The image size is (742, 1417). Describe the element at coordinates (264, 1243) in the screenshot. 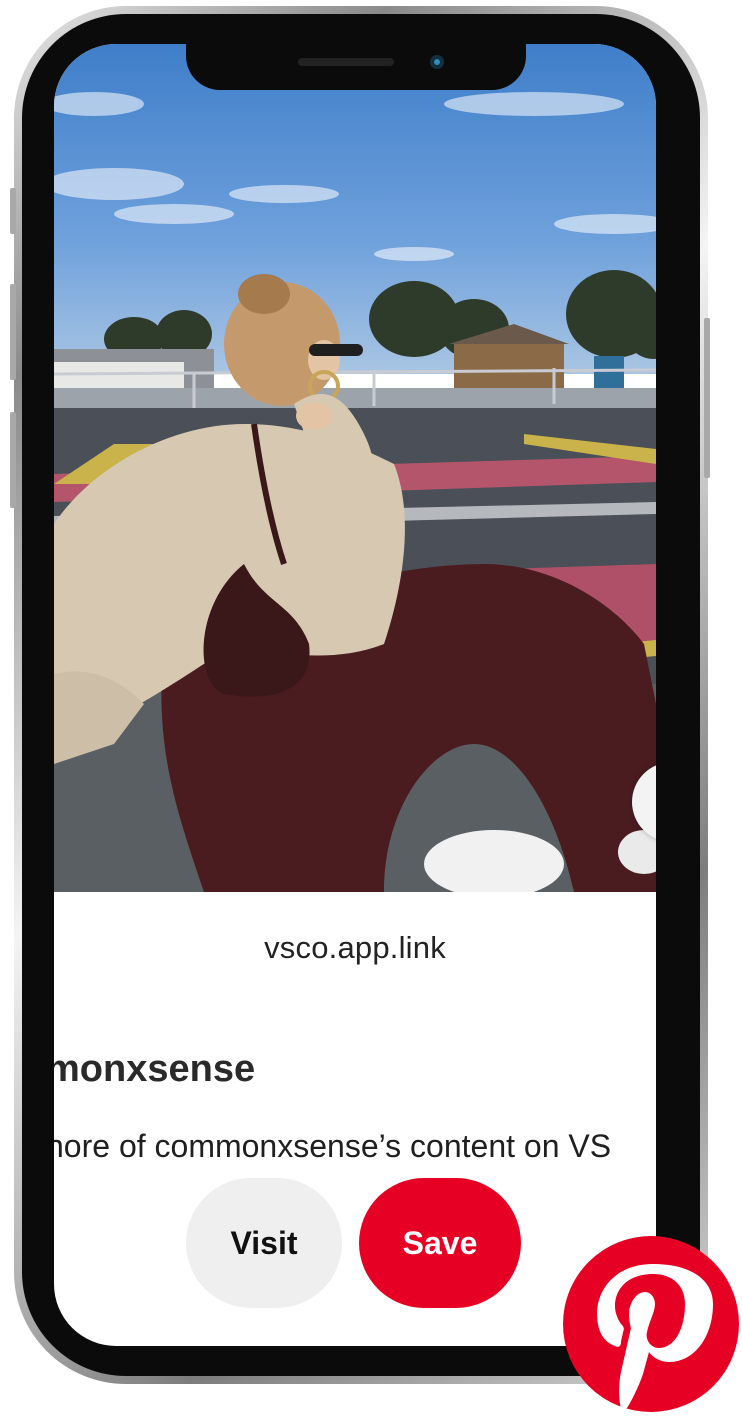

I see `visit-button: Visit` at that location.